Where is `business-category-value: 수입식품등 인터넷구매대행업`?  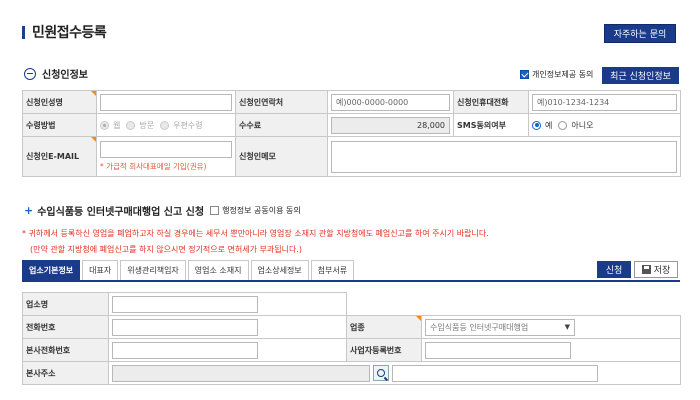
business-category-value: 수입식품등 인터넷구매대행업 is located at coordinates (479, 327).